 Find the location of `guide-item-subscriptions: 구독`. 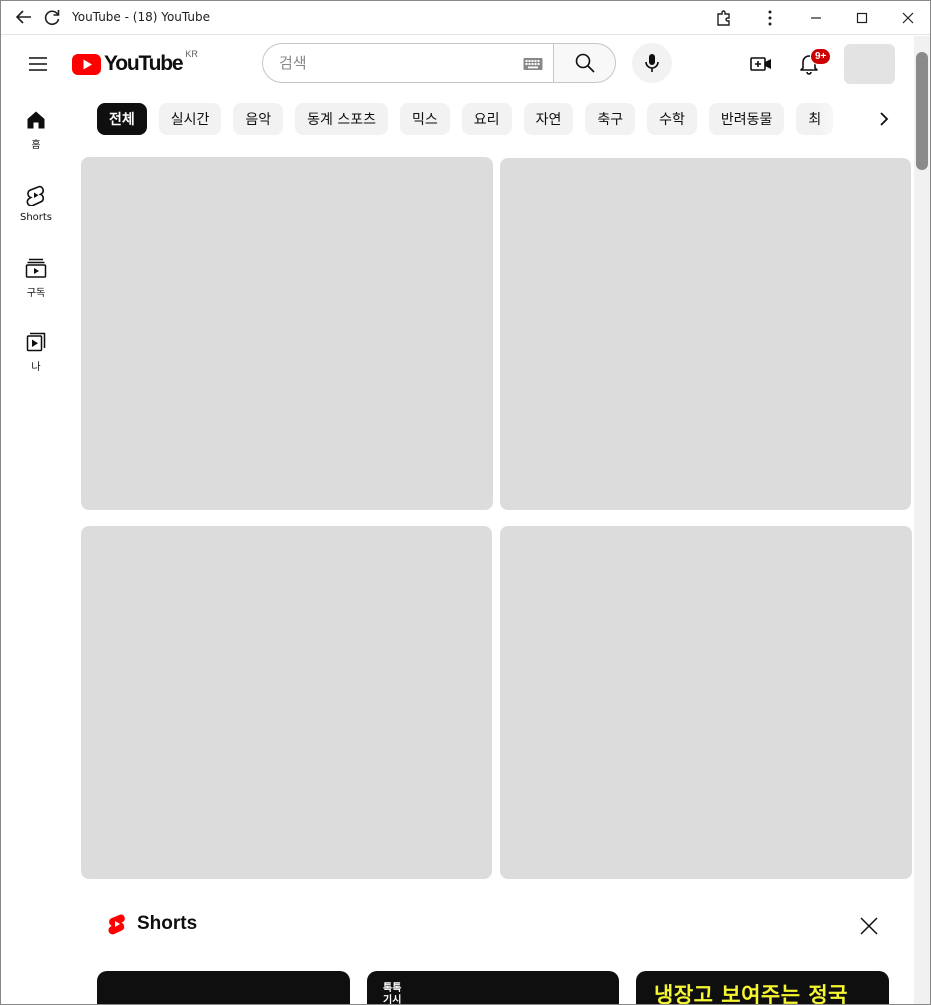

guide-item-subscriptions: 구독 is located at coordinates (36, 277).